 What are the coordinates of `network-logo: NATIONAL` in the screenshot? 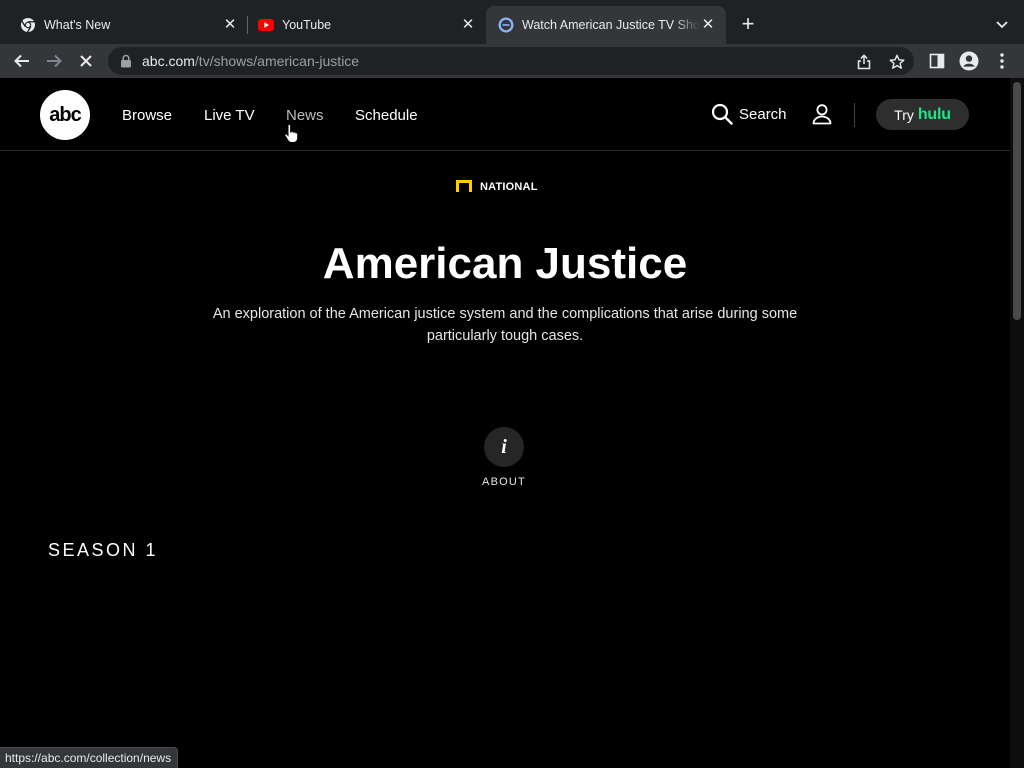 It's located at (497, 186).